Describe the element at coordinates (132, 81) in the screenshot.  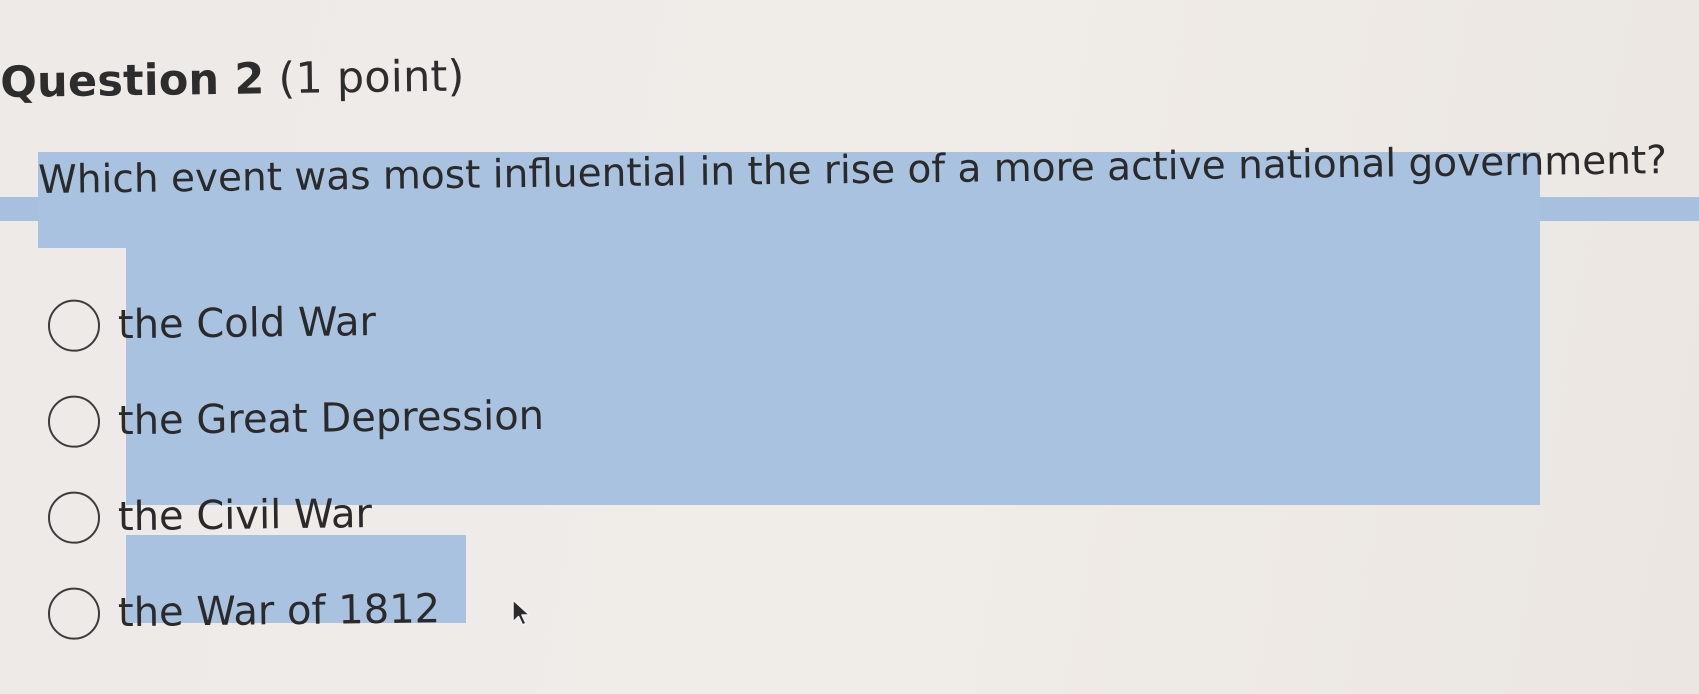
I see `question-title: Question 2` at that location.